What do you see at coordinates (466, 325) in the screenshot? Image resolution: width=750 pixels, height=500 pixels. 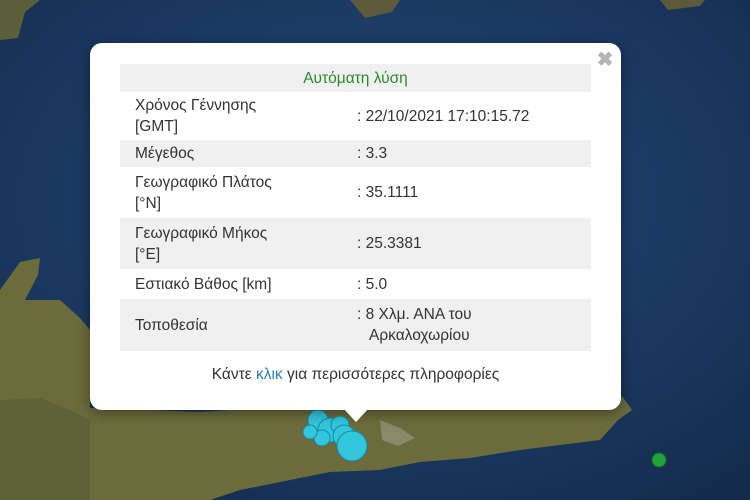 I see `value-location: : 8 Χλμ. ΑΝΑ του Αρκαλοχωρίου` at bounding box center [466, 325].